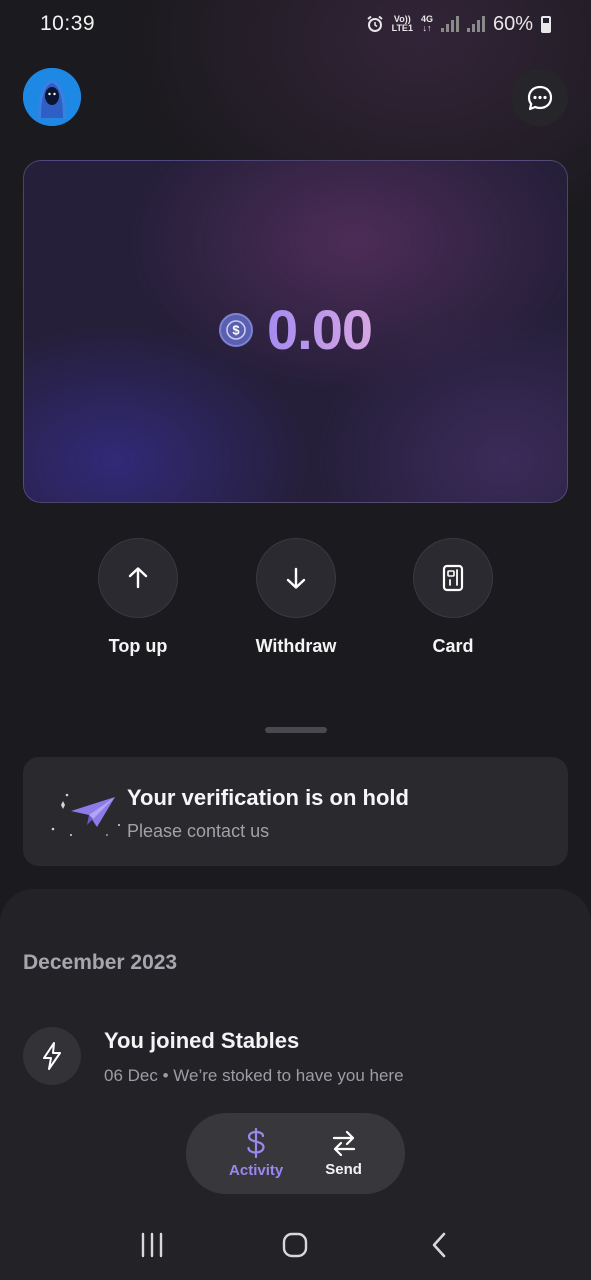 The width and height of the screenshot is (591, 1280). Describe the element at coordinates (256, 1143) in the screenshot. I see `dollar-icon` at that location.